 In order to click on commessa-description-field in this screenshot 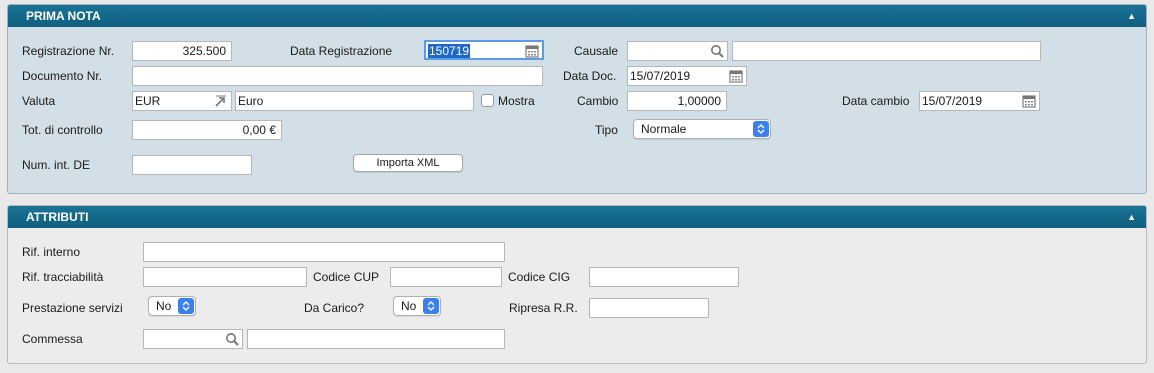, I will do `click(376, 339)`.